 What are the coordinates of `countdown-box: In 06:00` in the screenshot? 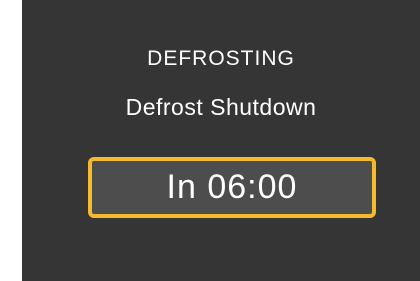 It's located at (232, 187).